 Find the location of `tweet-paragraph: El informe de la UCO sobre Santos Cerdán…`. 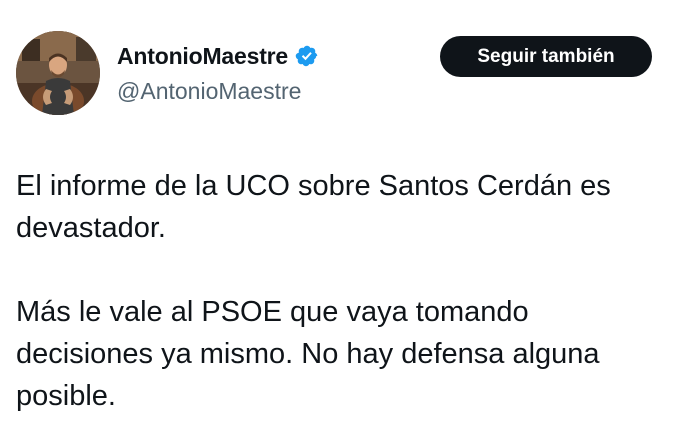

tweet-paragraph: El informe de la UCO sobre Santos Cerdán… is located at coordinates (313, 207).